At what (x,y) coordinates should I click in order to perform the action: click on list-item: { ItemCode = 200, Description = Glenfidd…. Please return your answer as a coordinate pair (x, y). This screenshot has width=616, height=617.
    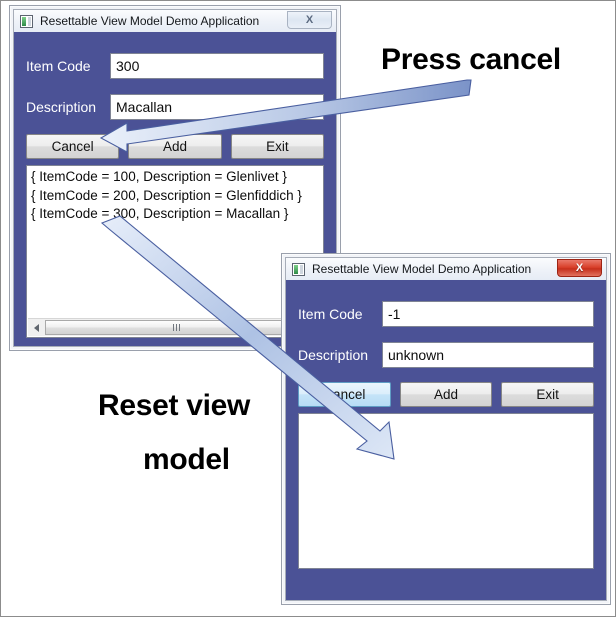
    Looking at the image, I should click on (175, 196).